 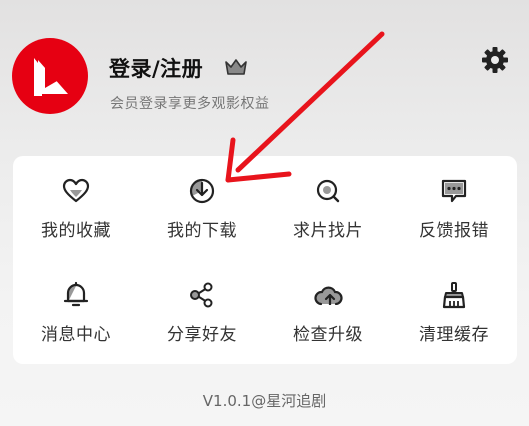 What do you see at coordinates (201, 295) in the screenshot?
I see `share-icon` at bounding box center [201, 295].